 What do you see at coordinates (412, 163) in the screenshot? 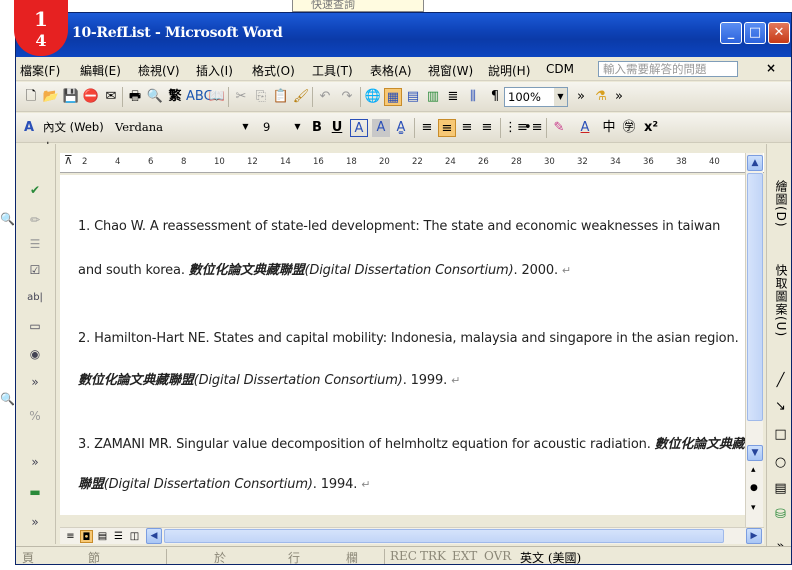
I see `horizontal-ruler: ⊼ 2 4 6 8 10 12 14 16 18 20 22 24 26 28 30 32 34 36 38 40` at bounding box center [412, 163].